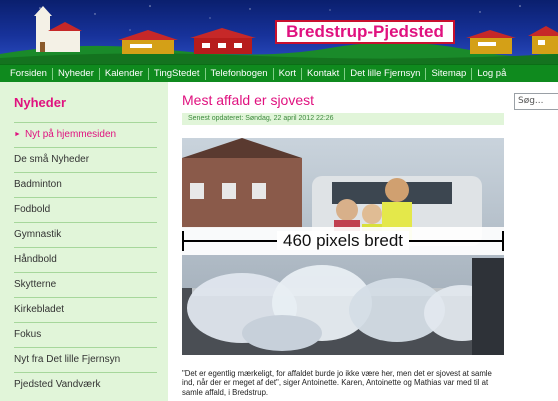 This screenshot has height=401, width=558. I want to click on nav-forsiden: Forsiden, so click(28, 74).